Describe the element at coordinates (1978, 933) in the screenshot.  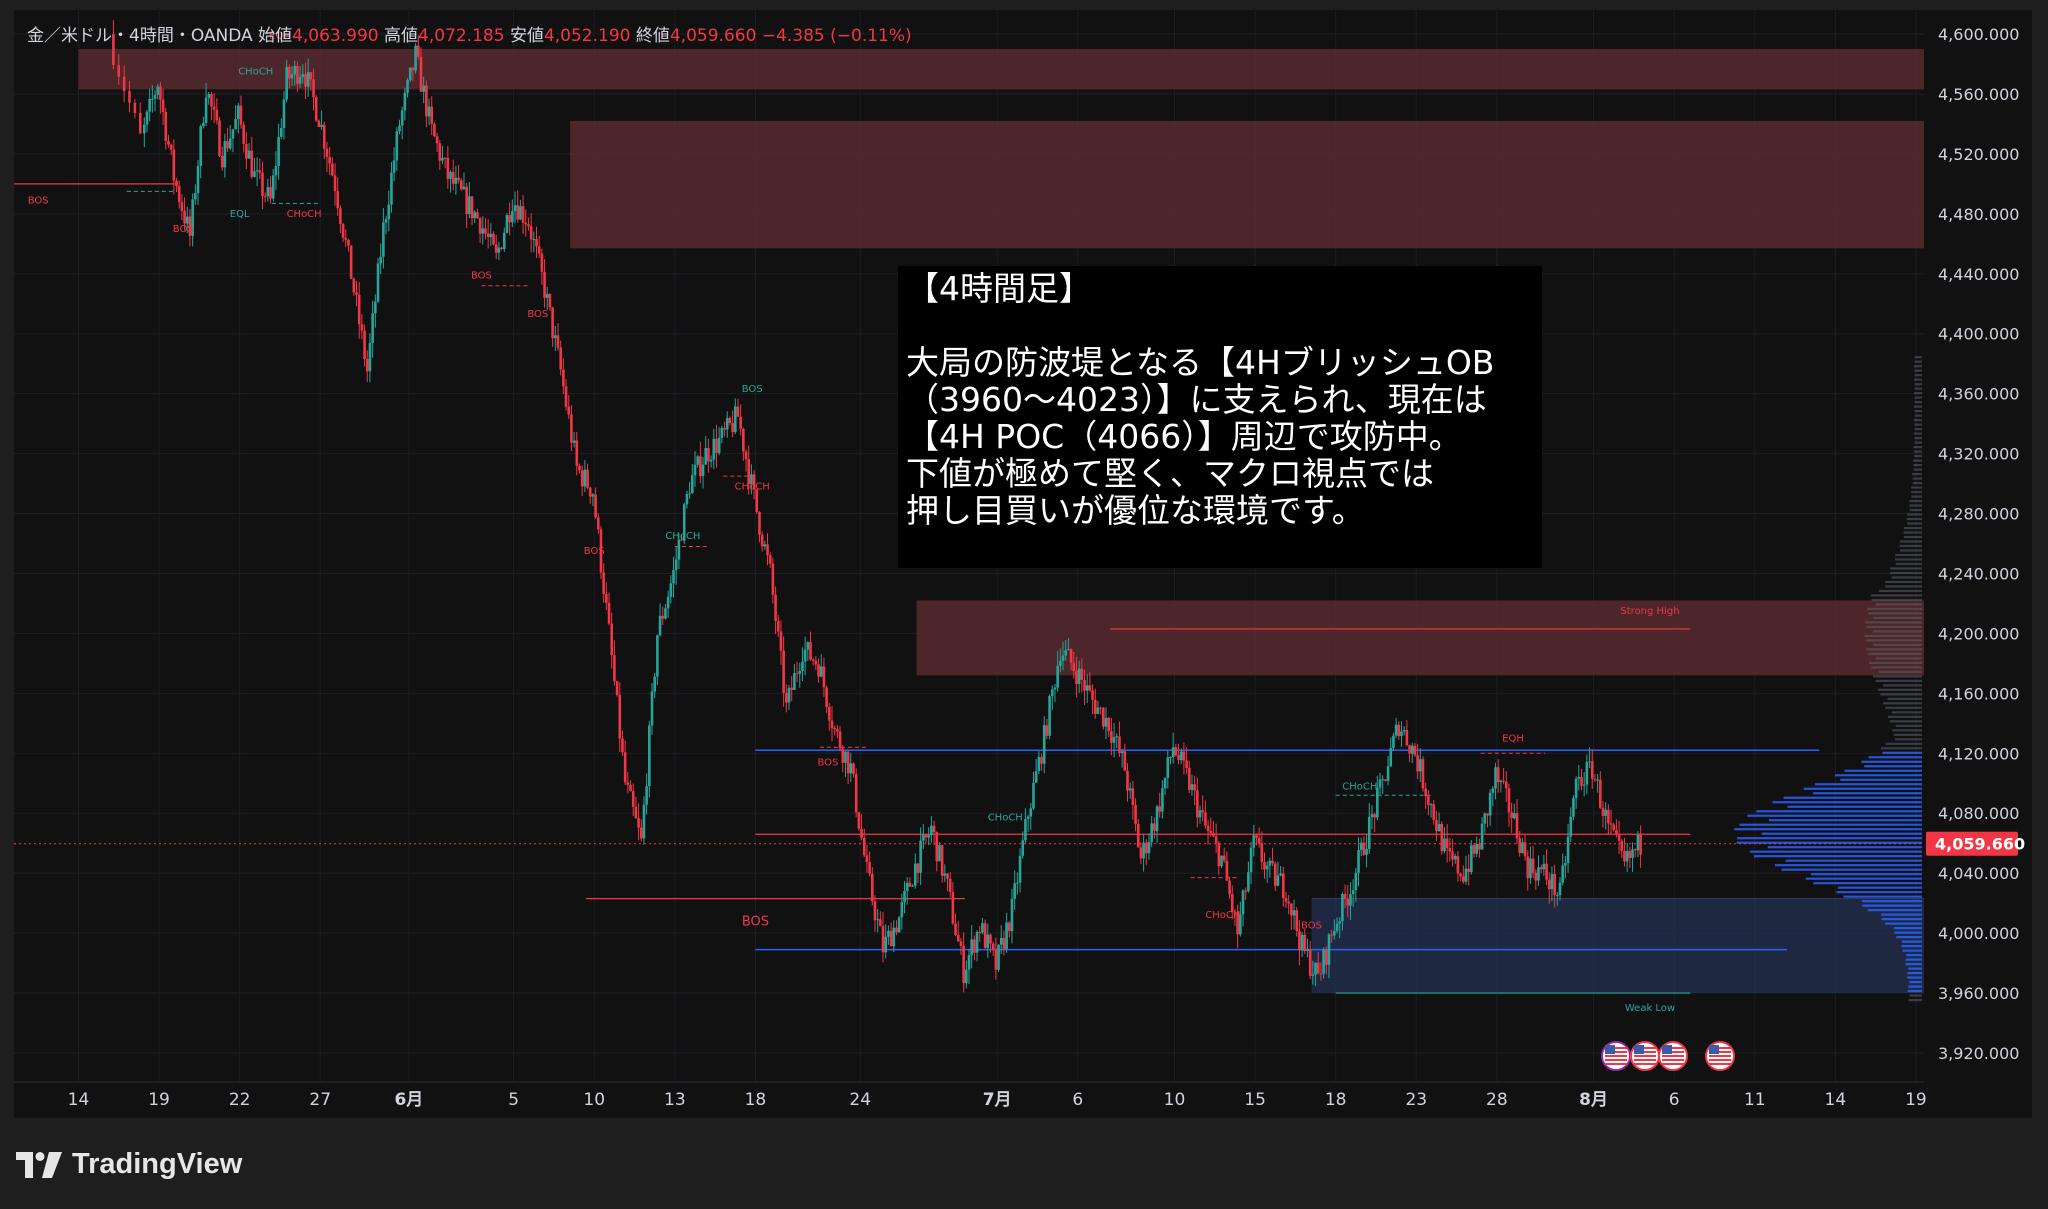
I see `price-tick-label: 4,000.000` at that location.